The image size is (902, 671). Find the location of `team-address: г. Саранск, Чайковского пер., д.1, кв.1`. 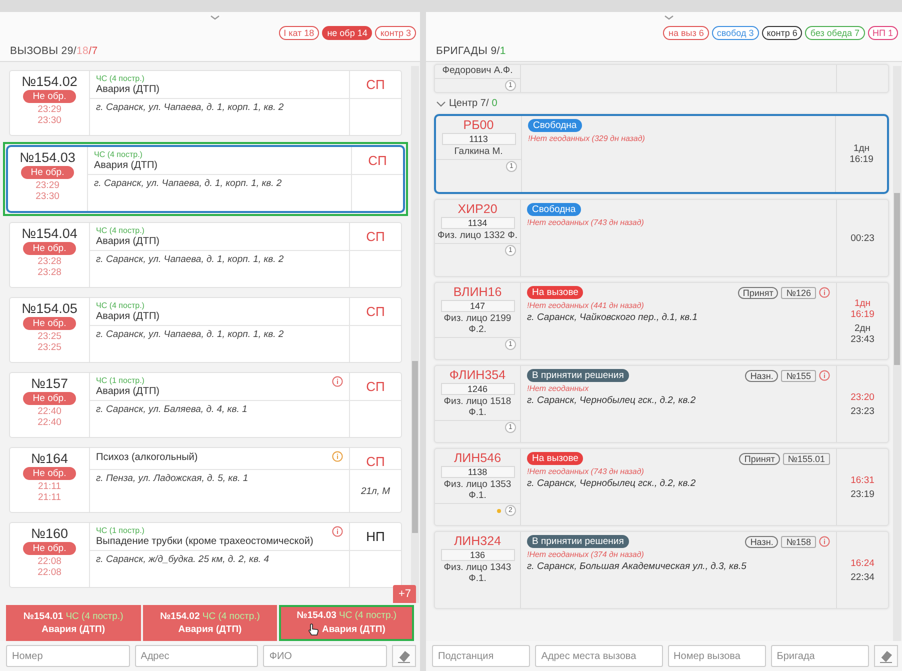

team-address: г. Саранск, Чайковского пер., д.1, кв.1 is located at coordinates (613, 317).